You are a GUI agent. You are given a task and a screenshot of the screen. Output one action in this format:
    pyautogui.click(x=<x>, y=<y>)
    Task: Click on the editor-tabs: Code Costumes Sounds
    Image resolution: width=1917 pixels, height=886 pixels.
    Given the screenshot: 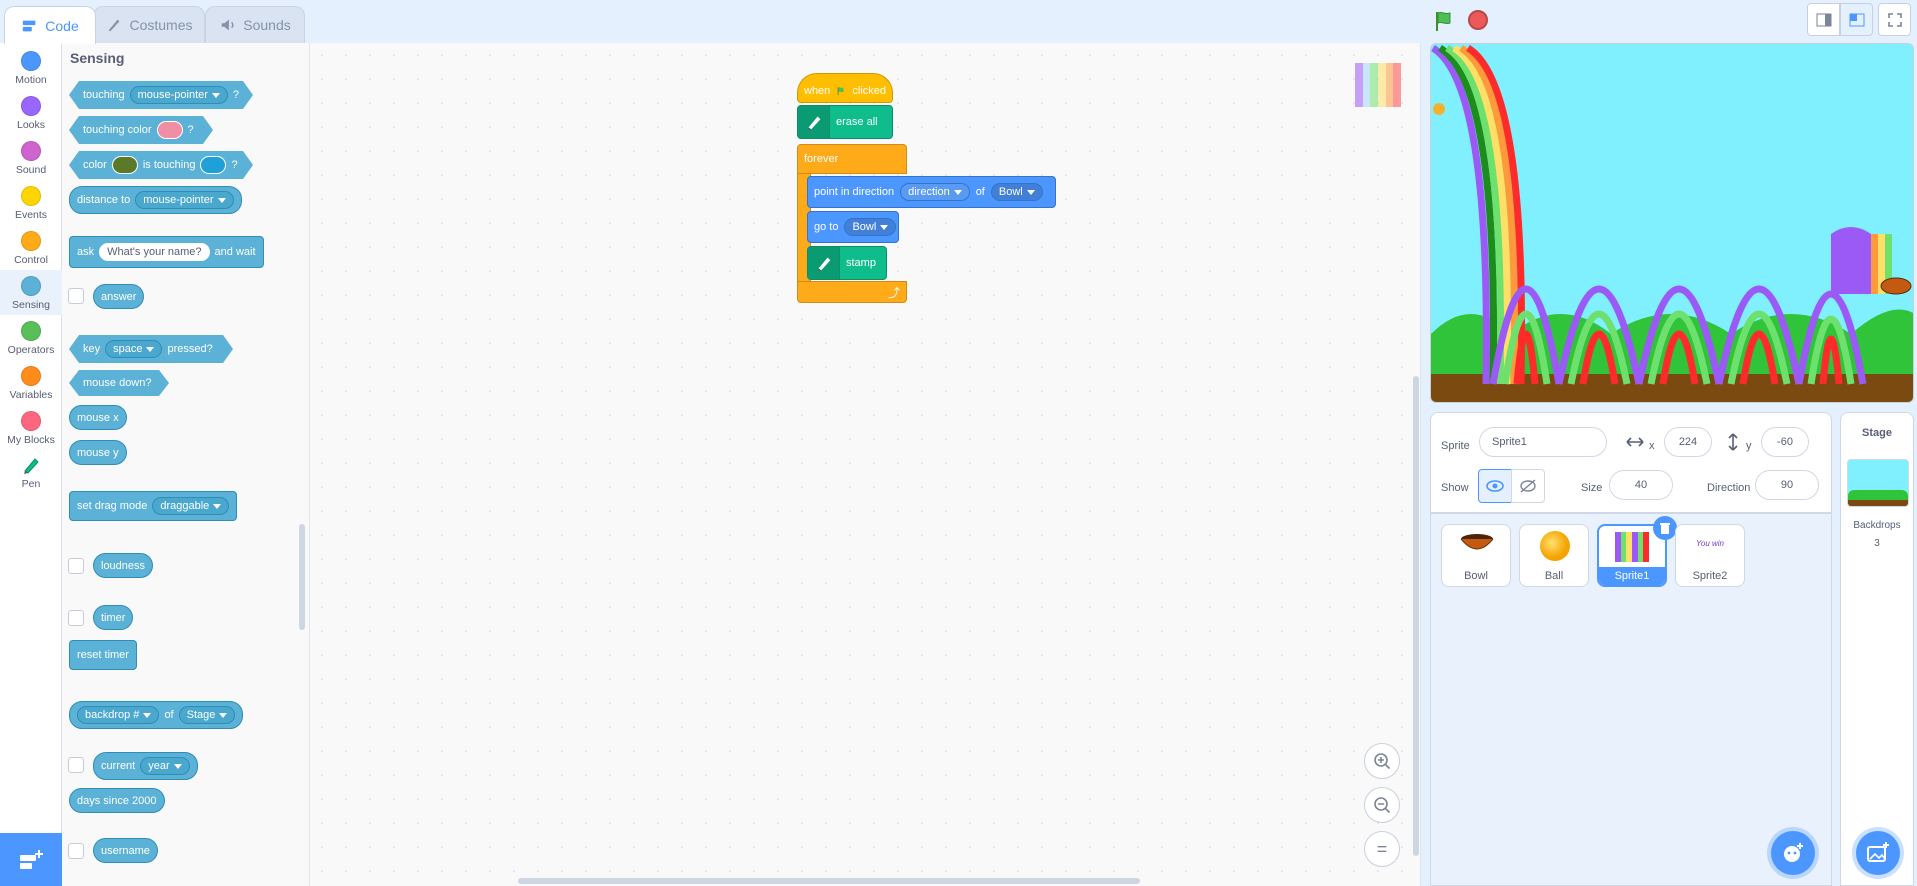 What is the action you would take?
    pyautogui.click(x=155, y=22)
    